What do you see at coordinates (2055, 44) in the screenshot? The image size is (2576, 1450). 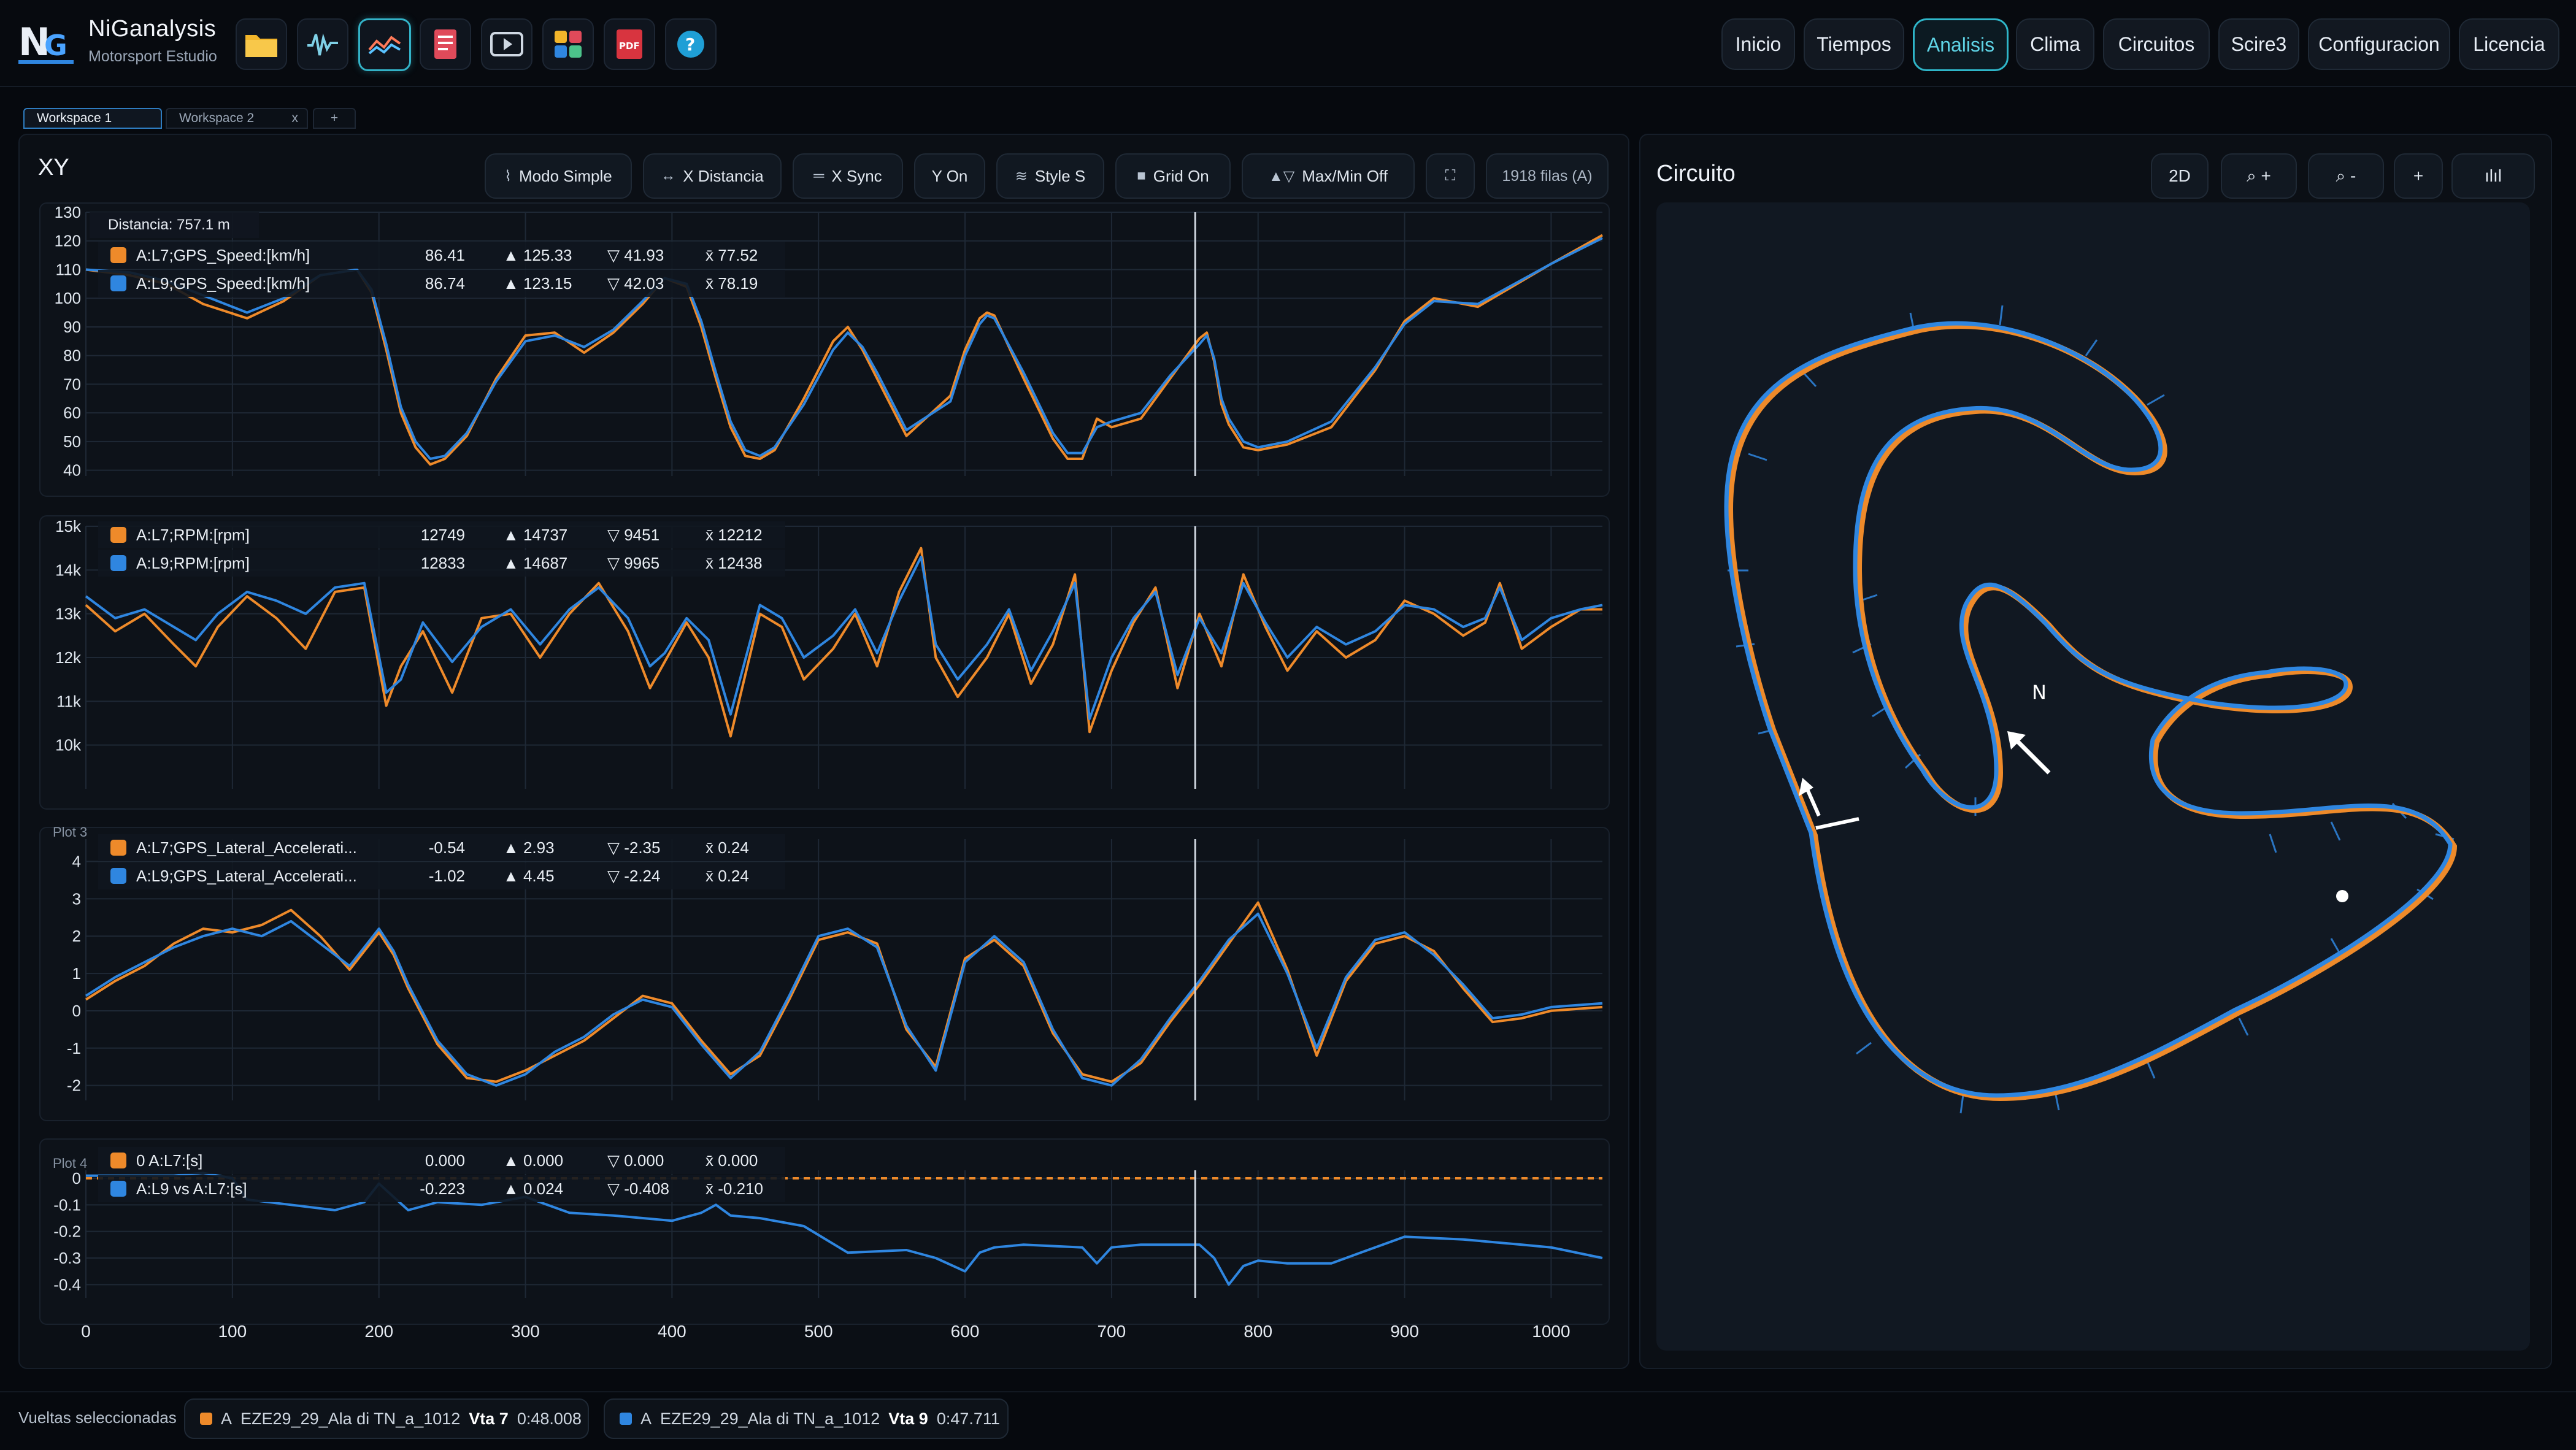 I see `nav-clima: Clima` at bounding box center [2055, 44].